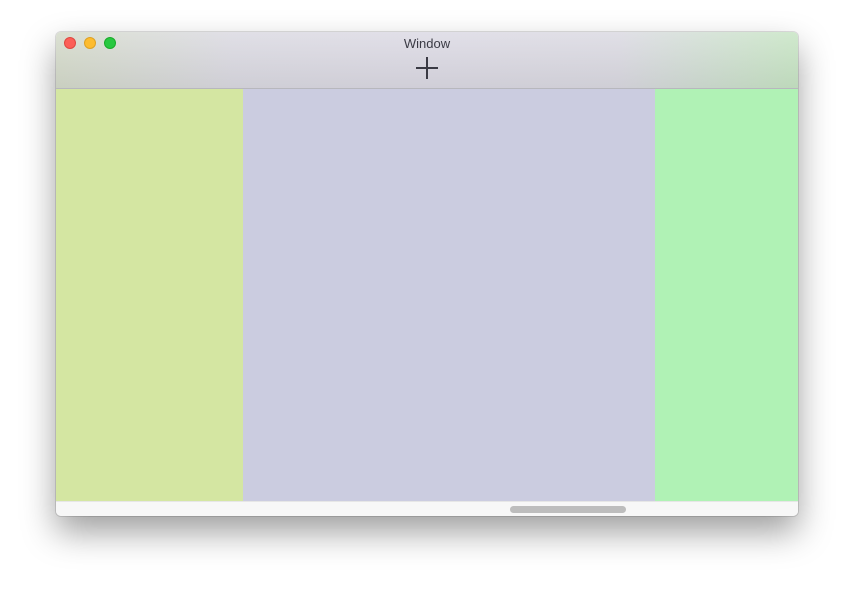  I want to click on add-button, so click(427, 68).